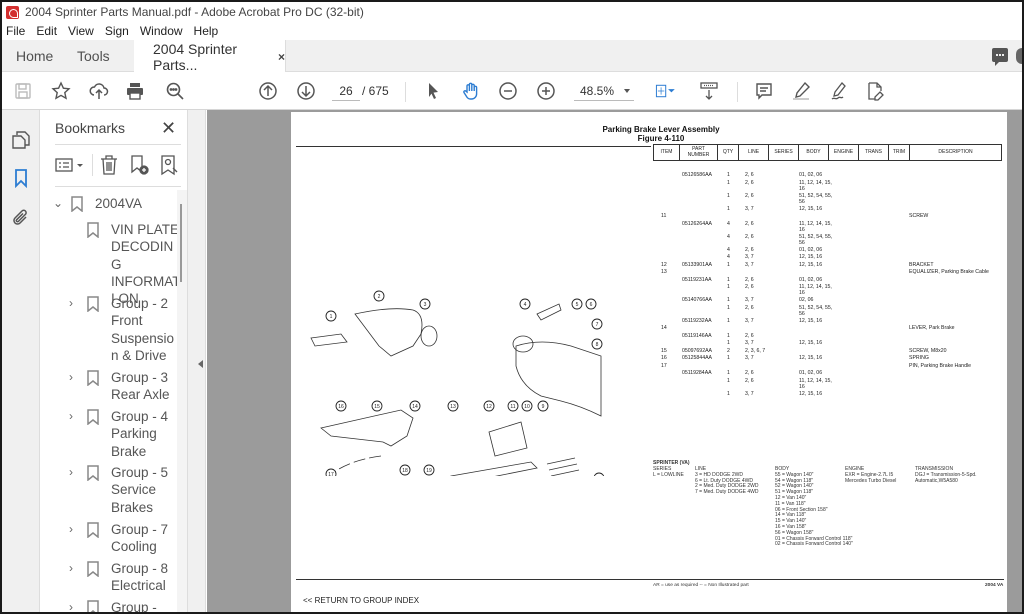 This screenshot has width=1024, height=614. I want to click on print-icon, so click(135, 91).